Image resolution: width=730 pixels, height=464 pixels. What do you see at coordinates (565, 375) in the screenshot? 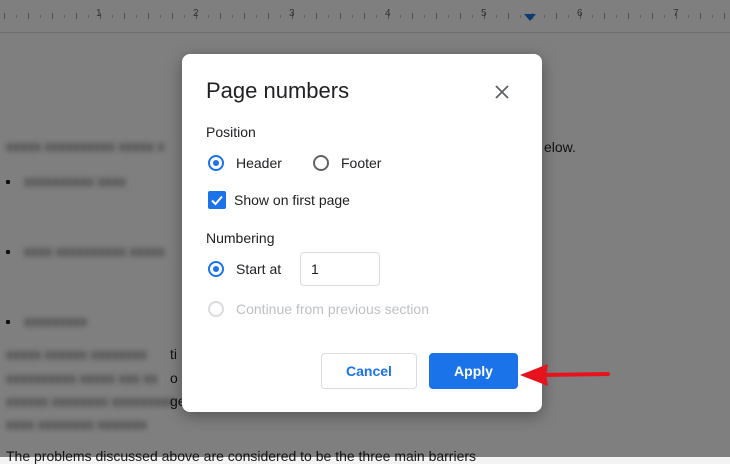
I see `annotation-arrow-icon` at bounding box center [565, 375].